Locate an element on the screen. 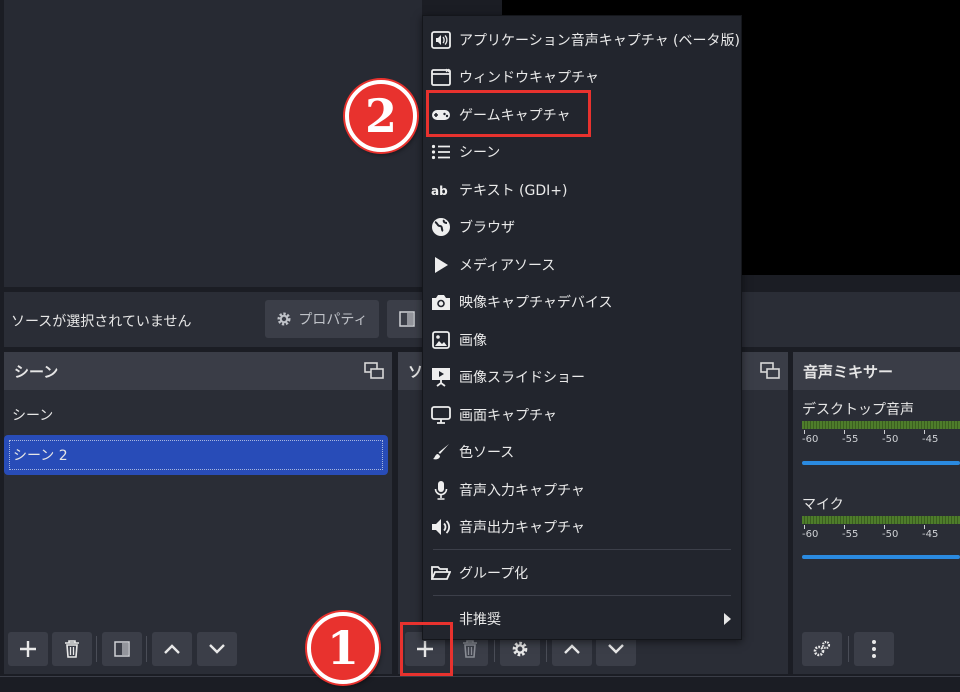 Image resolution: width=960 pixels, height=692 pixels. microphone-icon is located at coordinates (441, 490).